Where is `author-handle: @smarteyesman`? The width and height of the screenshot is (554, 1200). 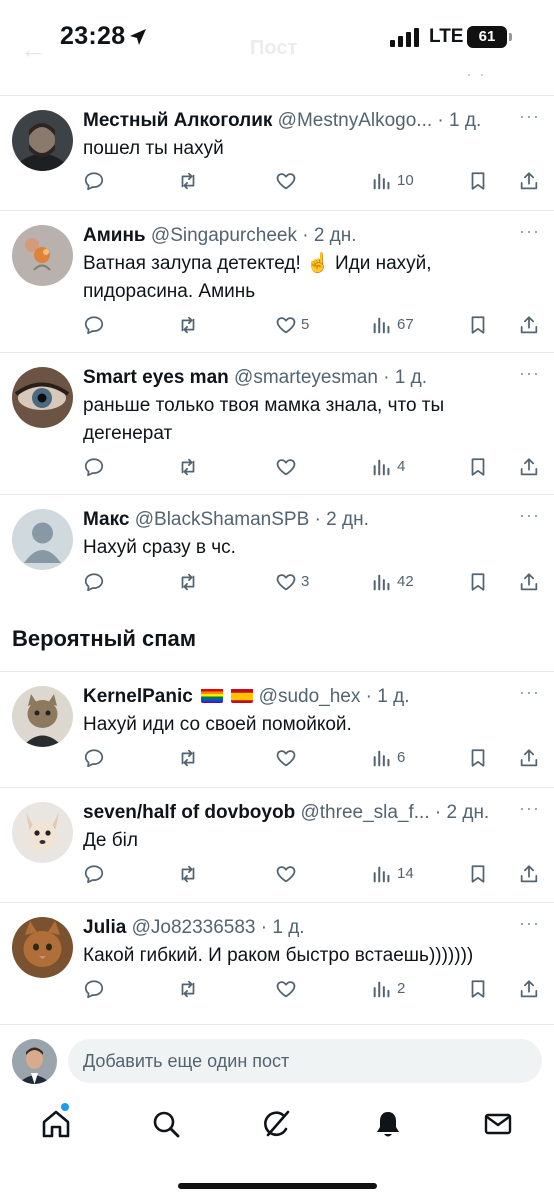
author-handle: @smarteyesman is located at coordinates (306, 377).